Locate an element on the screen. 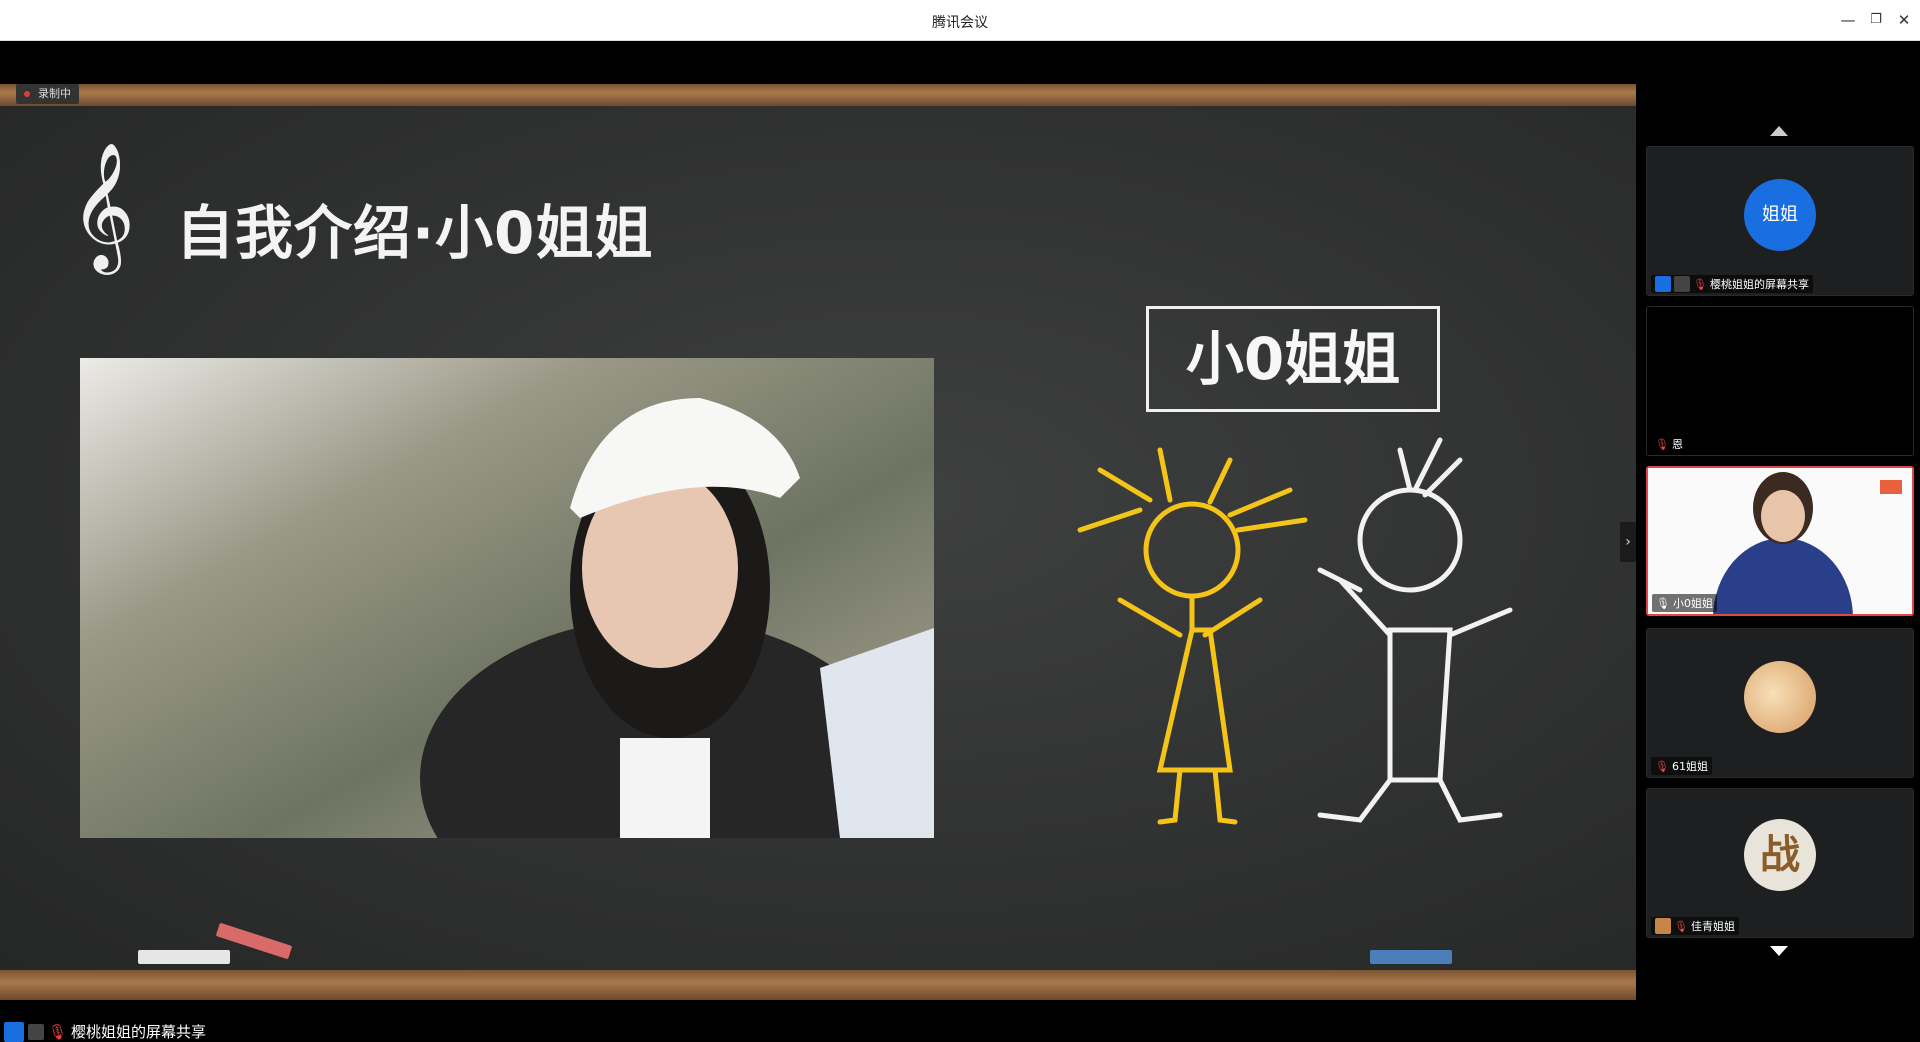 The width and height of the screenshot is (1920, 1042). close-button: ✕ is located at coordinates (1904, 20).